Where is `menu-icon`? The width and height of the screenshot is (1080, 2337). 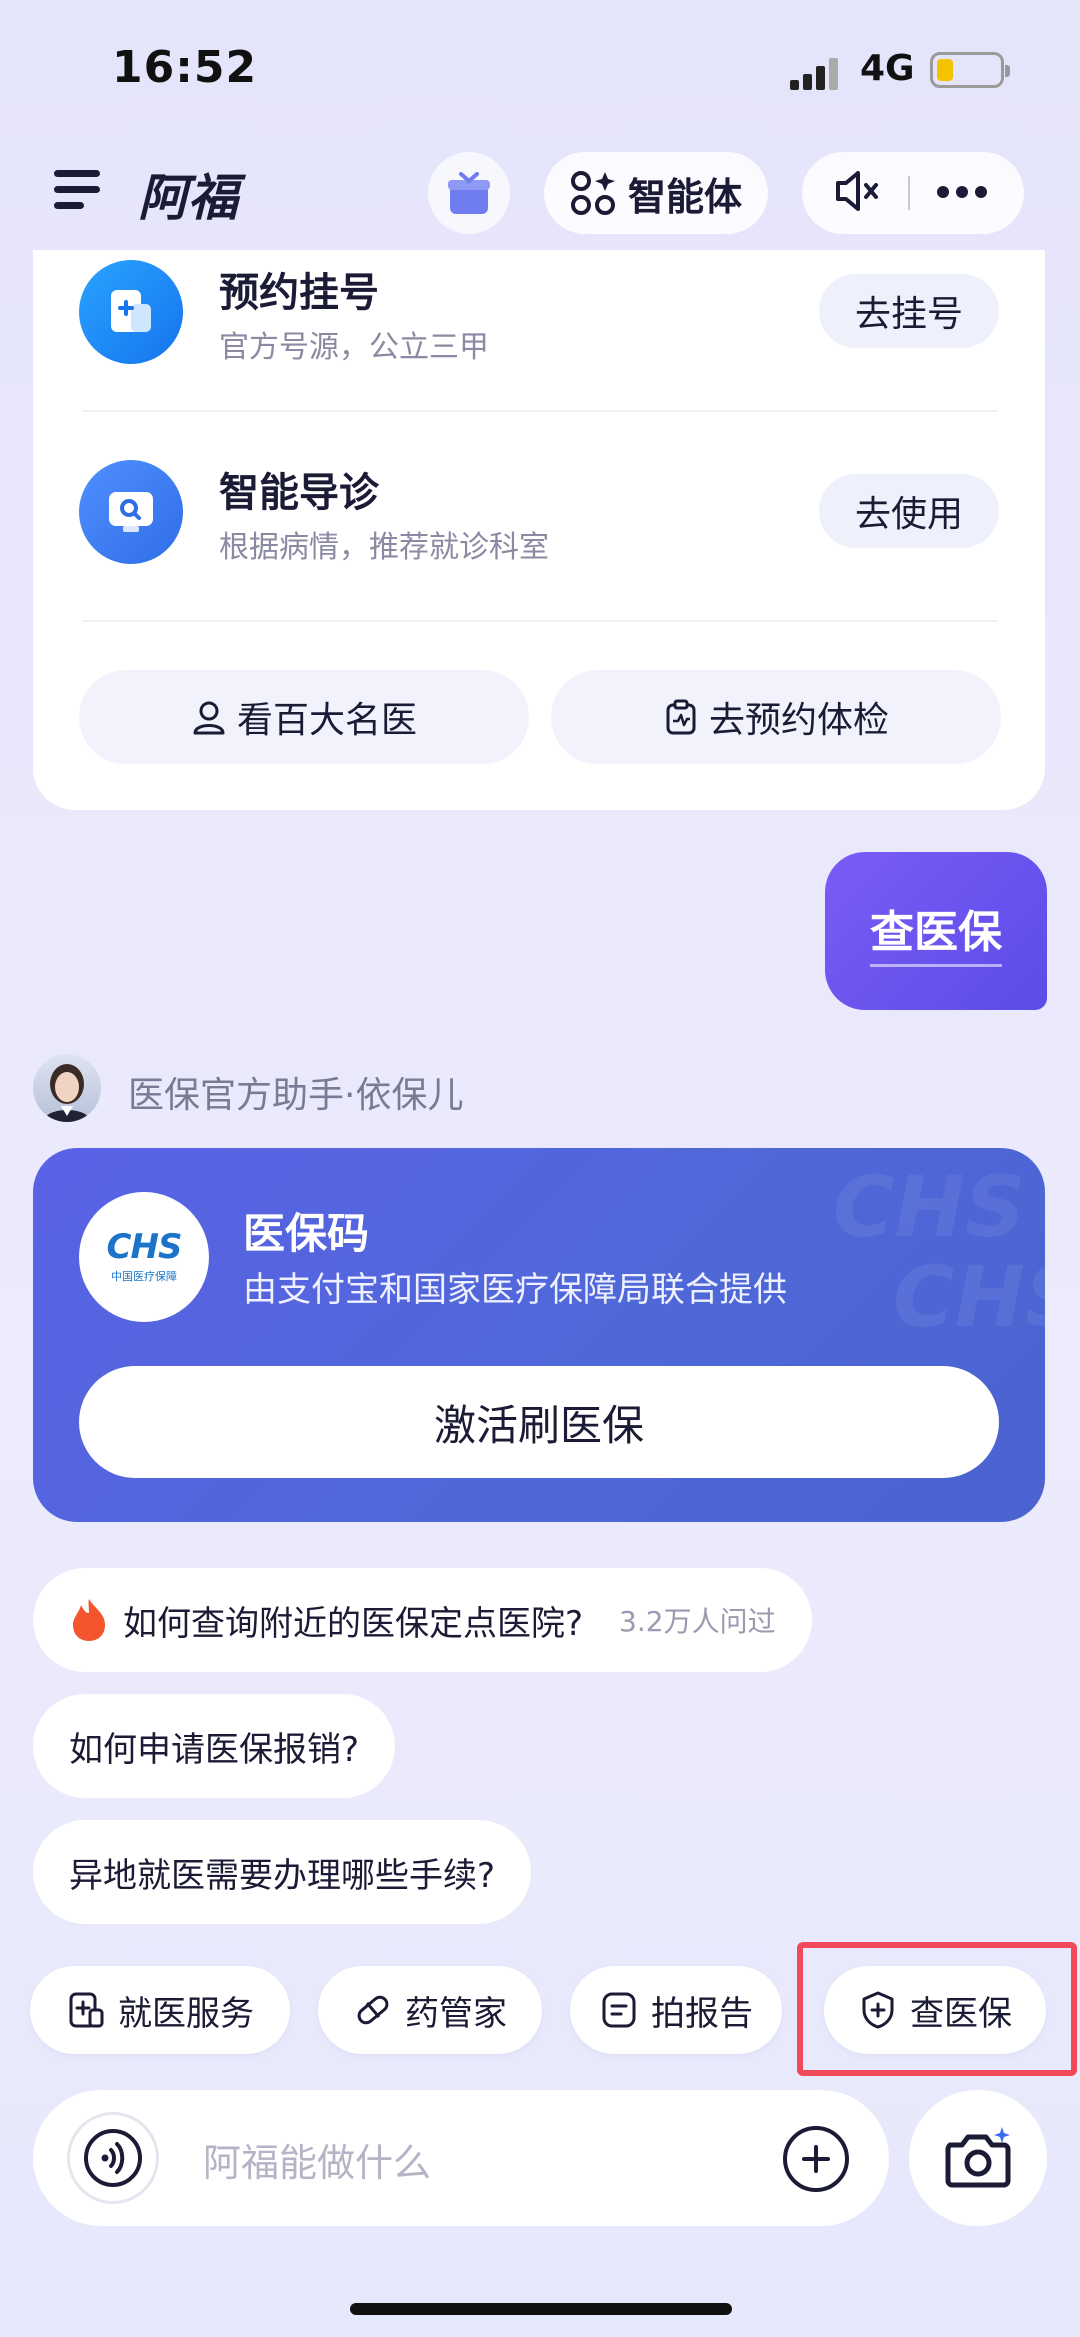
menu-icon is located at coordinates (77, 190).